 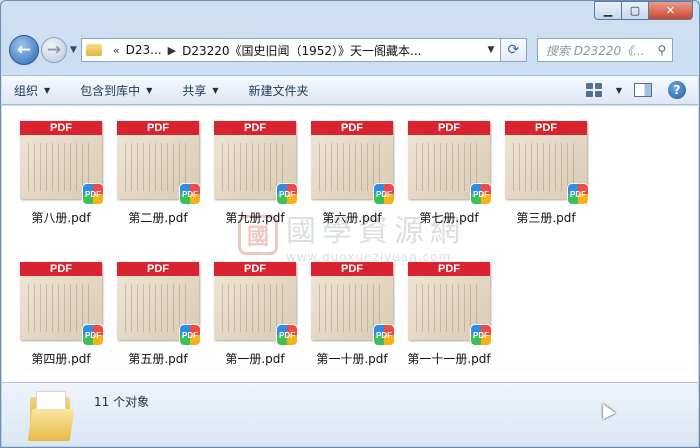 I want to click on recent-pages-dropdown-icon: ▼, so click(x=73, y=50).